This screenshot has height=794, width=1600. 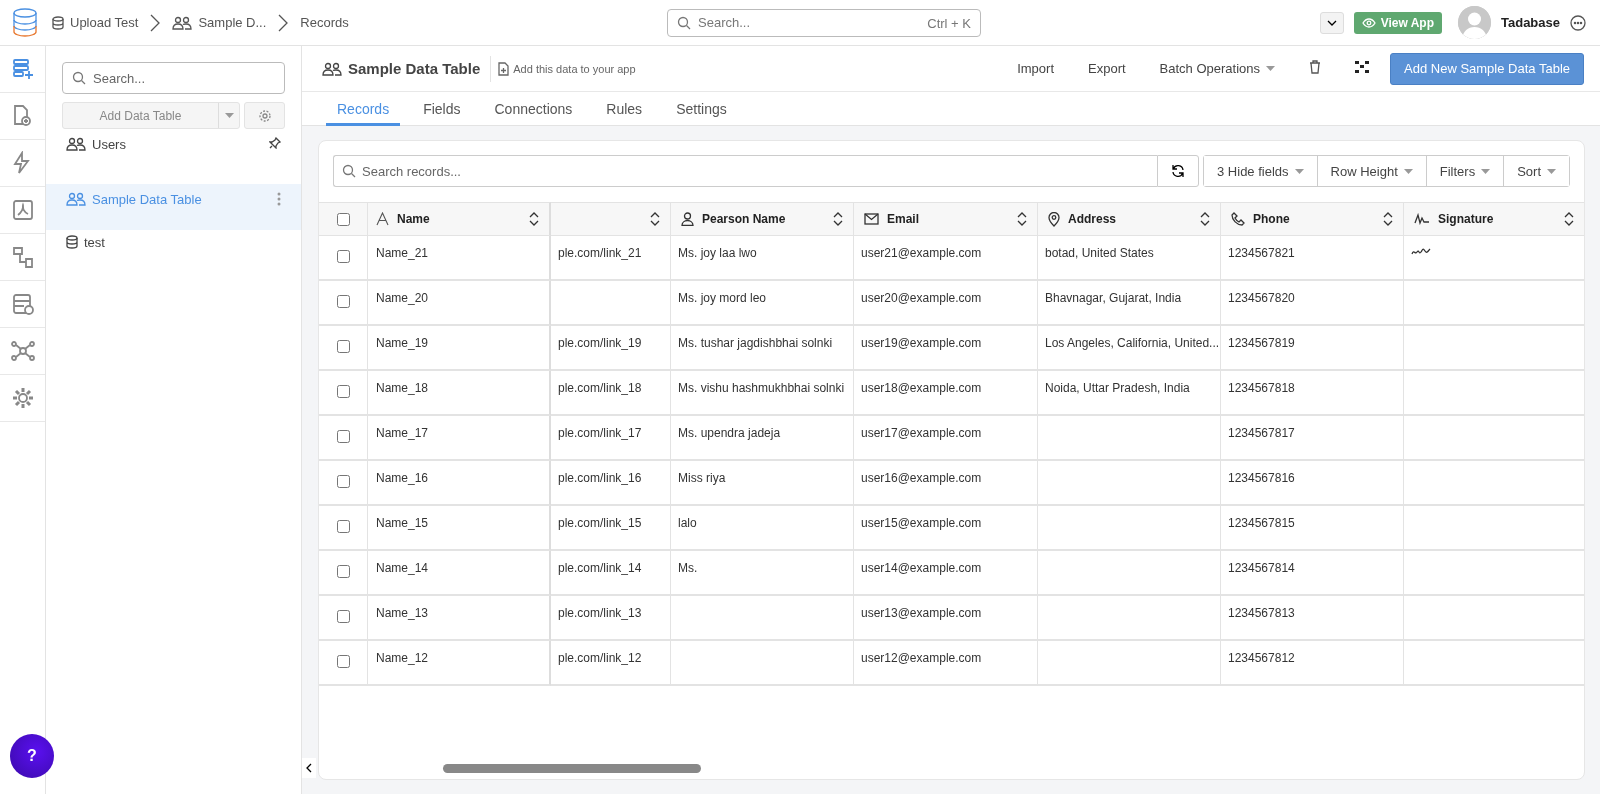 I want to click on add-to-app-link: Add this data to your app, so click(x=567, y=68).